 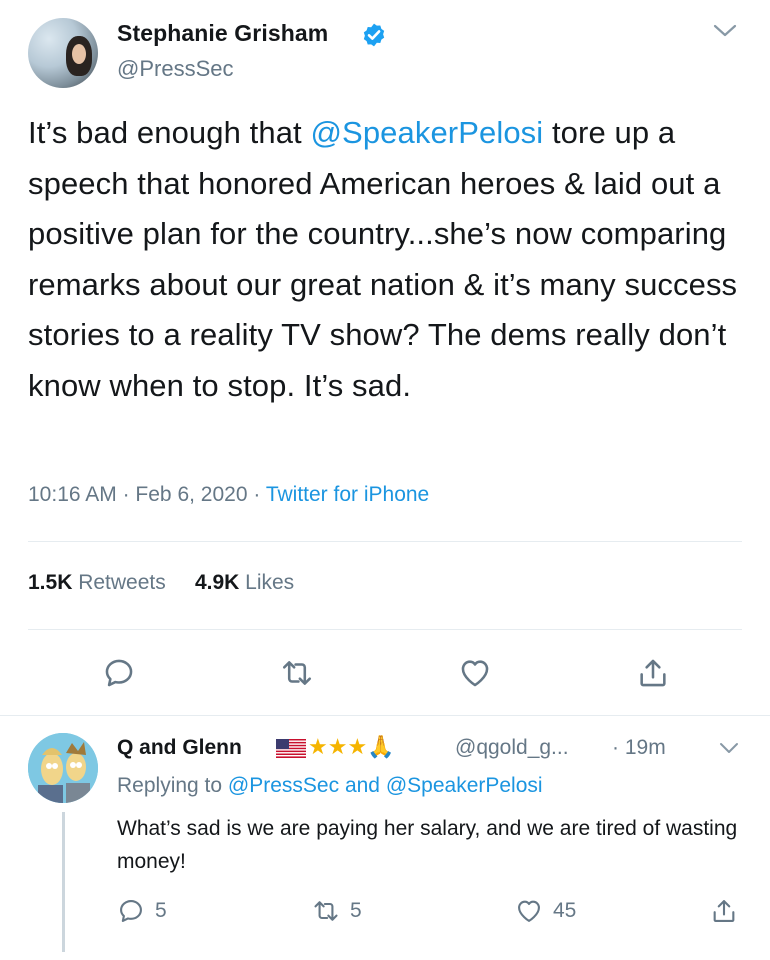 What do you see at coordinates (565, 910) in the screenshot?
I see `reply-like-count: 45` at bounding box center [565, 910].